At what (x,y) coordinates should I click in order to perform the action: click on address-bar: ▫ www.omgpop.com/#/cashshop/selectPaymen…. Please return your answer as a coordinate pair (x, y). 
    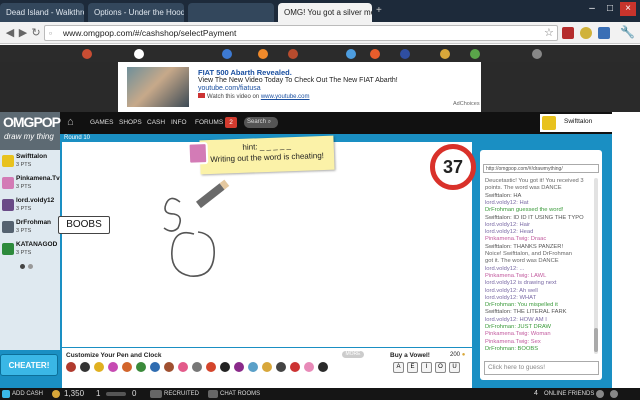
    Looking at the image, I should click on (301, 33).